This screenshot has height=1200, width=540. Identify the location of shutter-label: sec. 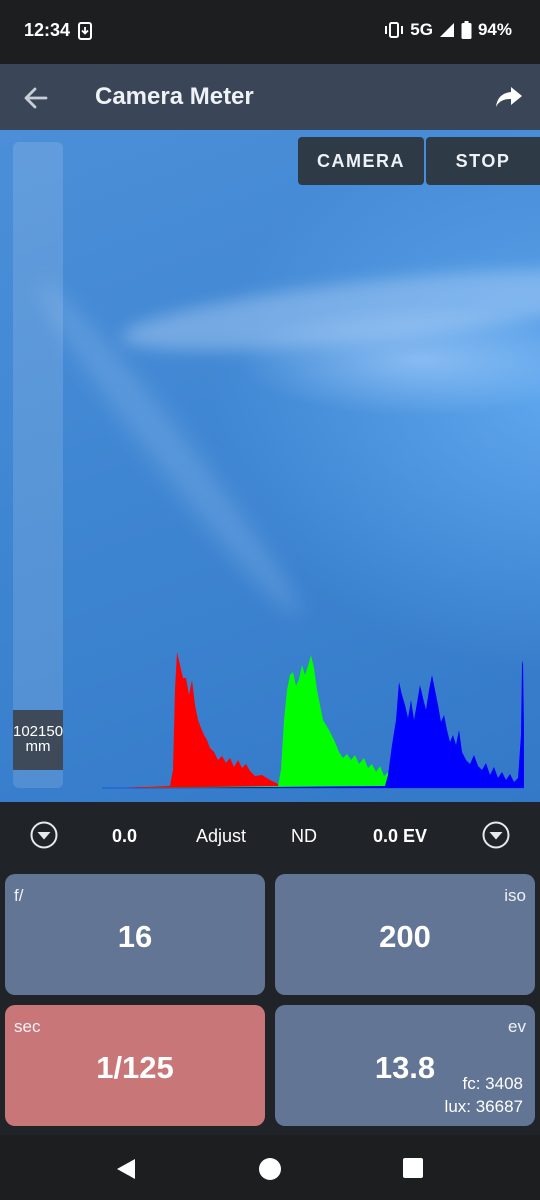
(27, 1026).